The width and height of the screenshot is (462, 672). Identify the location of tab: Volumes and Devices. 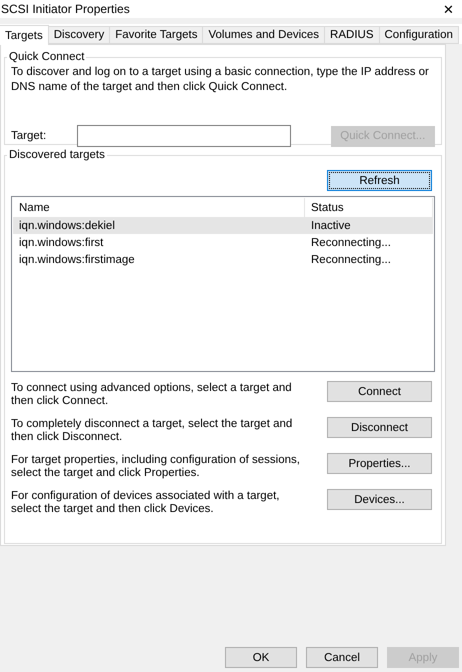
(264, 35).